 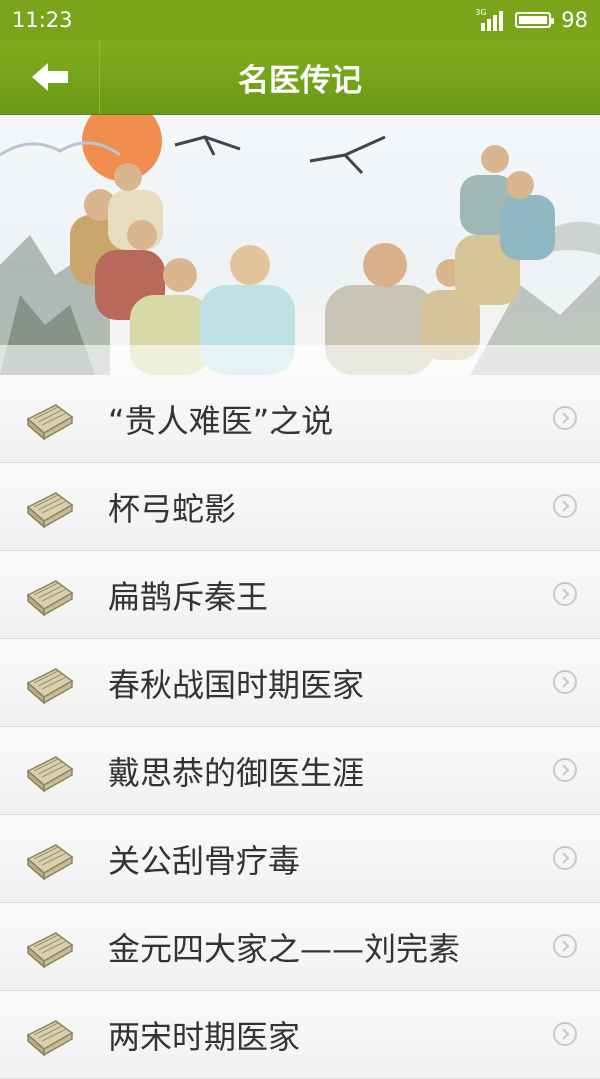 I want to click on list-item: 两宋时期医家, so click(x=300, y=1035).